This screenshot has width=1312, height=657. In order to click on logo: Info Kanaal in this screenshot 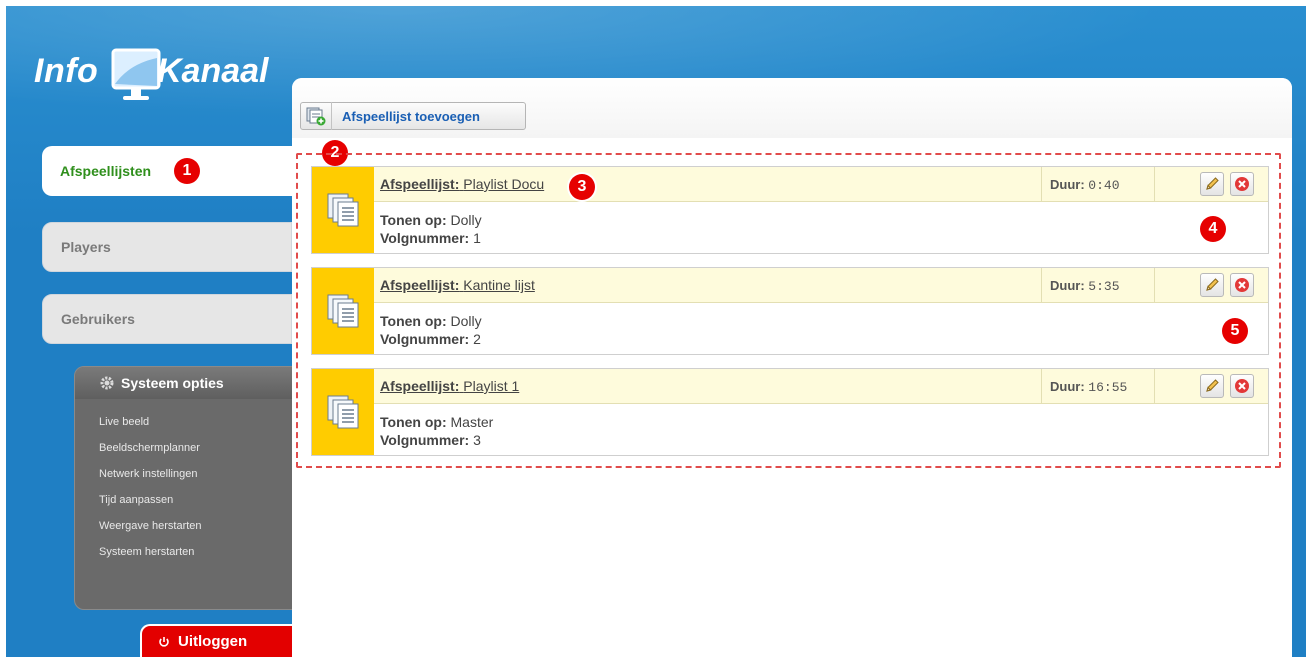, I will do `click(159, 72)`.